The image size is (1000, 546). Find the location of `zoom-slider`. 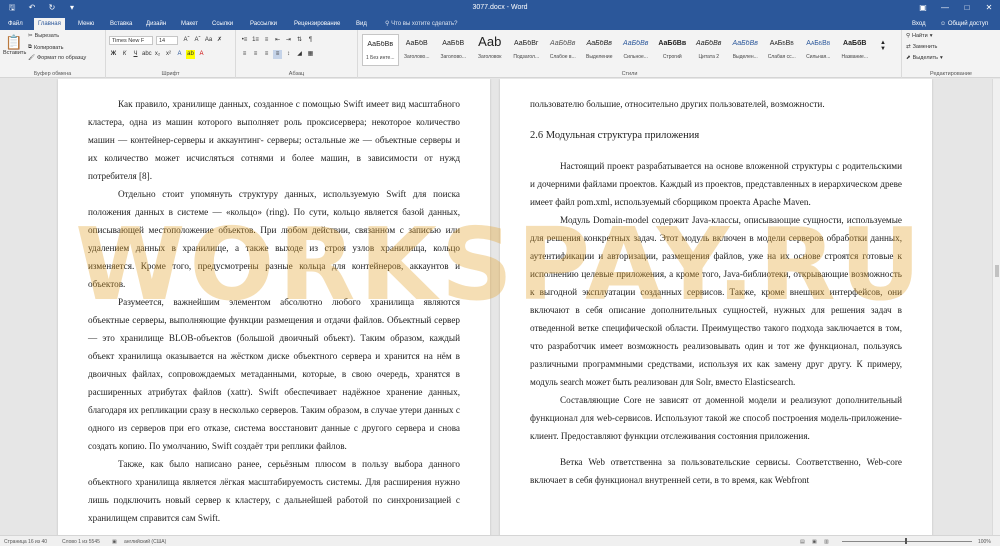

zoom-slider is located at coordinates (907, 541).